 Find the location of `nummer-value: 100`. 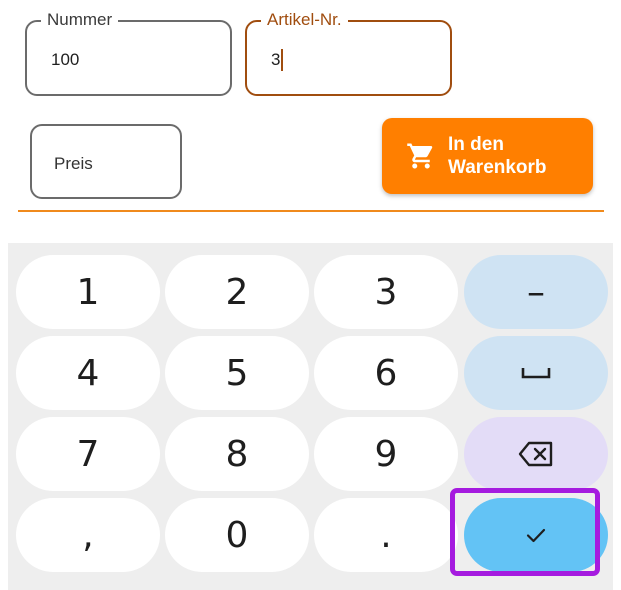

nummer-value: 100 is located at coordinates (65, 59).